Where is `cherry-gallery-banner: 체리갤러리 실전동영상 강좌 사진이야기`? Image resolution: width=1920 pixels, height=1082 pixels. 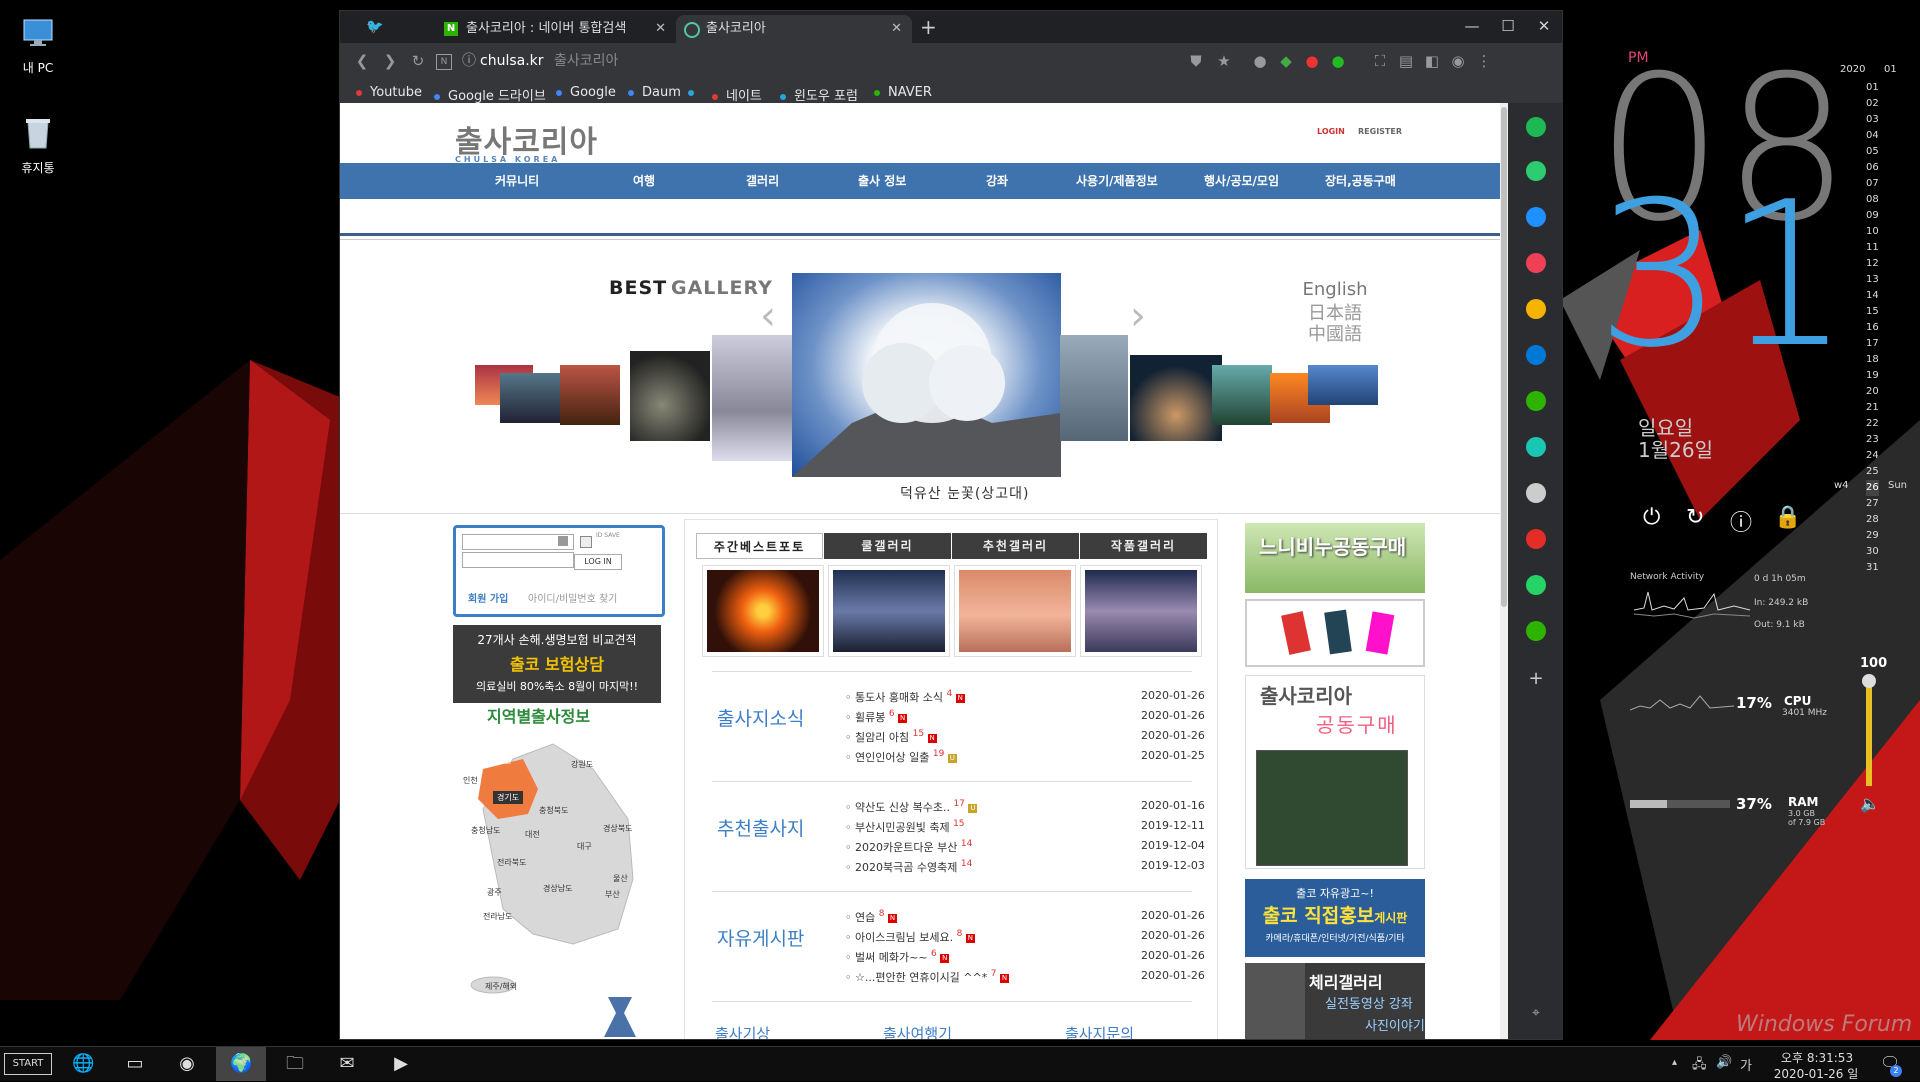 cherry-gallery-banner: 체리갤러리 실전동영상 강좌 사진이야기 is located at coordinates (1335, 1001).